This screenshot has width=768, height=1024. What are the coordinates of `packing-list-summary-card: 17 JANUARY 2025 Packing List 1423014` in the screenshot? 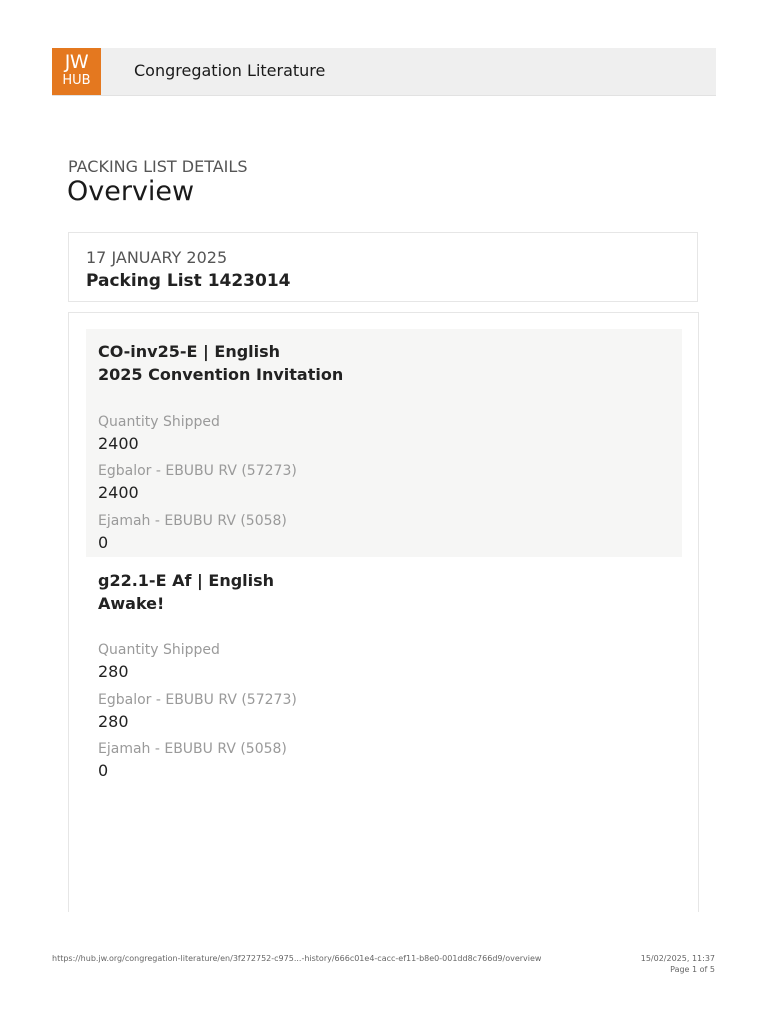 It's located at (383, 267).